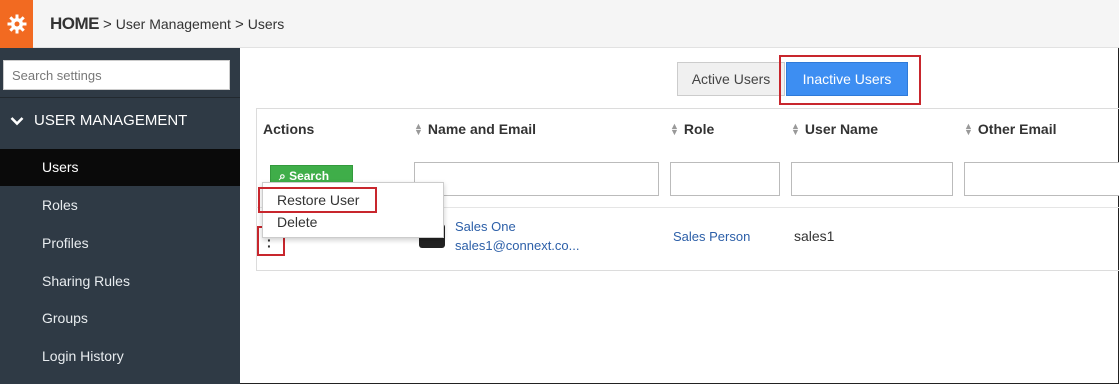  Describe the element at coordinates (266, 24) in the screenshot. I see `breadcrumb-users: Users` at that location.